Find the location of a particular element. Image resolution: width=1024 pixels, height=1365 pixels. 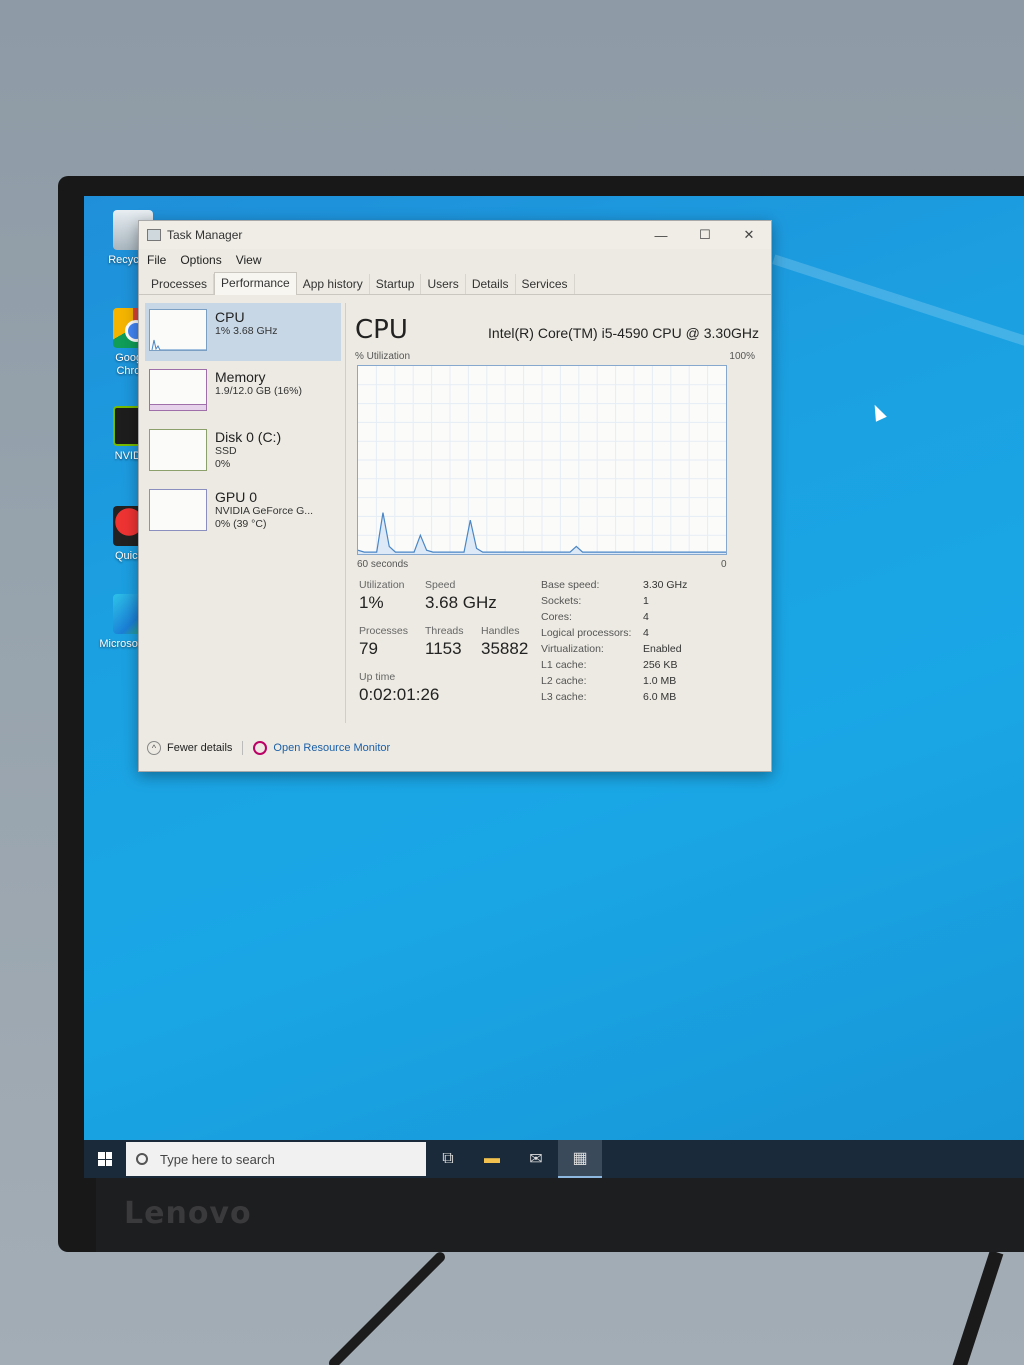

utilization-value: 1% is located at coordinates (371, 602).